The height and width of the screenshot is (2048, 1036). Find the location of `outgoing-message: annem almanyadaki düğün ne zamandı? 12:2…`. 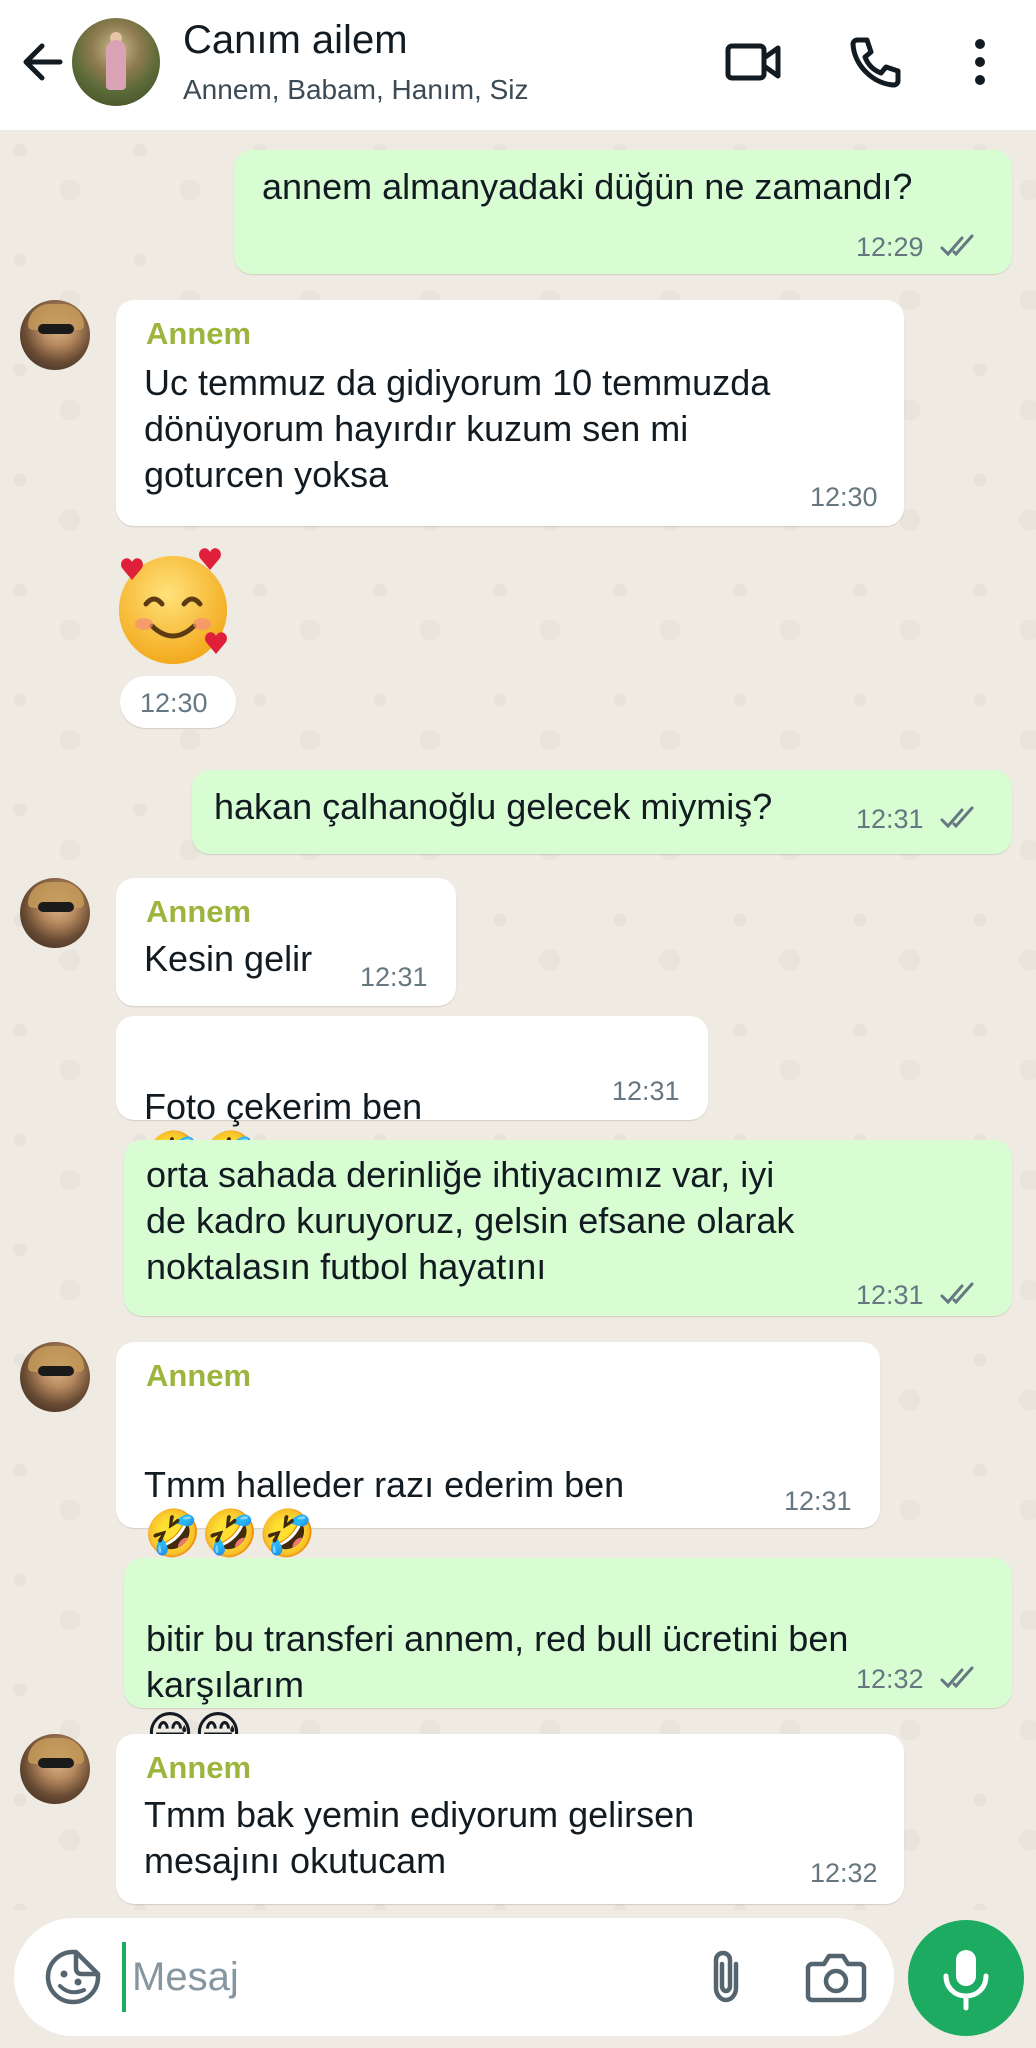

outgoing-message: annem almanyadaki düğün ne zamandı? 12:2… is located at coordinates (623, 212).